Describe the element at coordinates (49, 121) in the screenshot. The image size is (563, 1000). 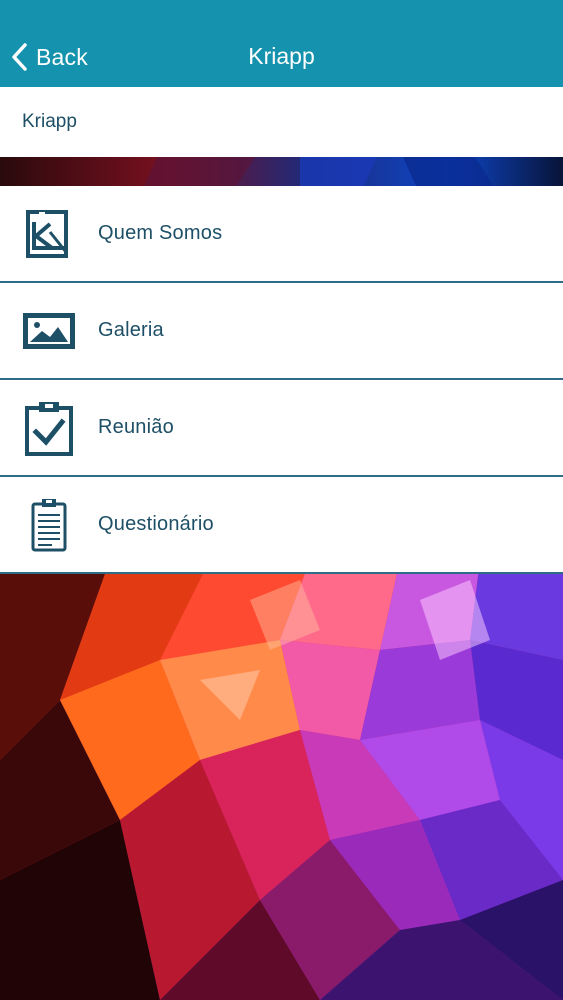
I see `section-header-label: Kriapp` at that location.